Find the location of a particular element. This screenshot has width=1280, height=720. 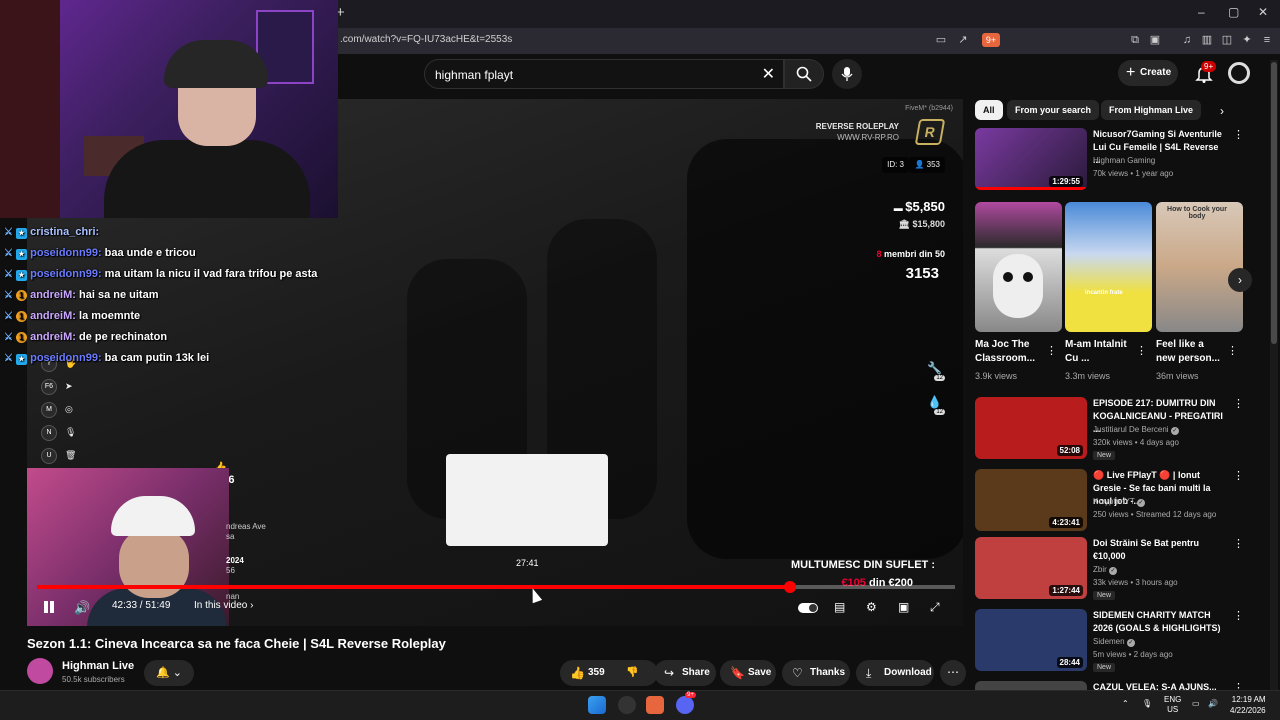

more-actions-button: ⋯ is located at coordinates (953, 673).